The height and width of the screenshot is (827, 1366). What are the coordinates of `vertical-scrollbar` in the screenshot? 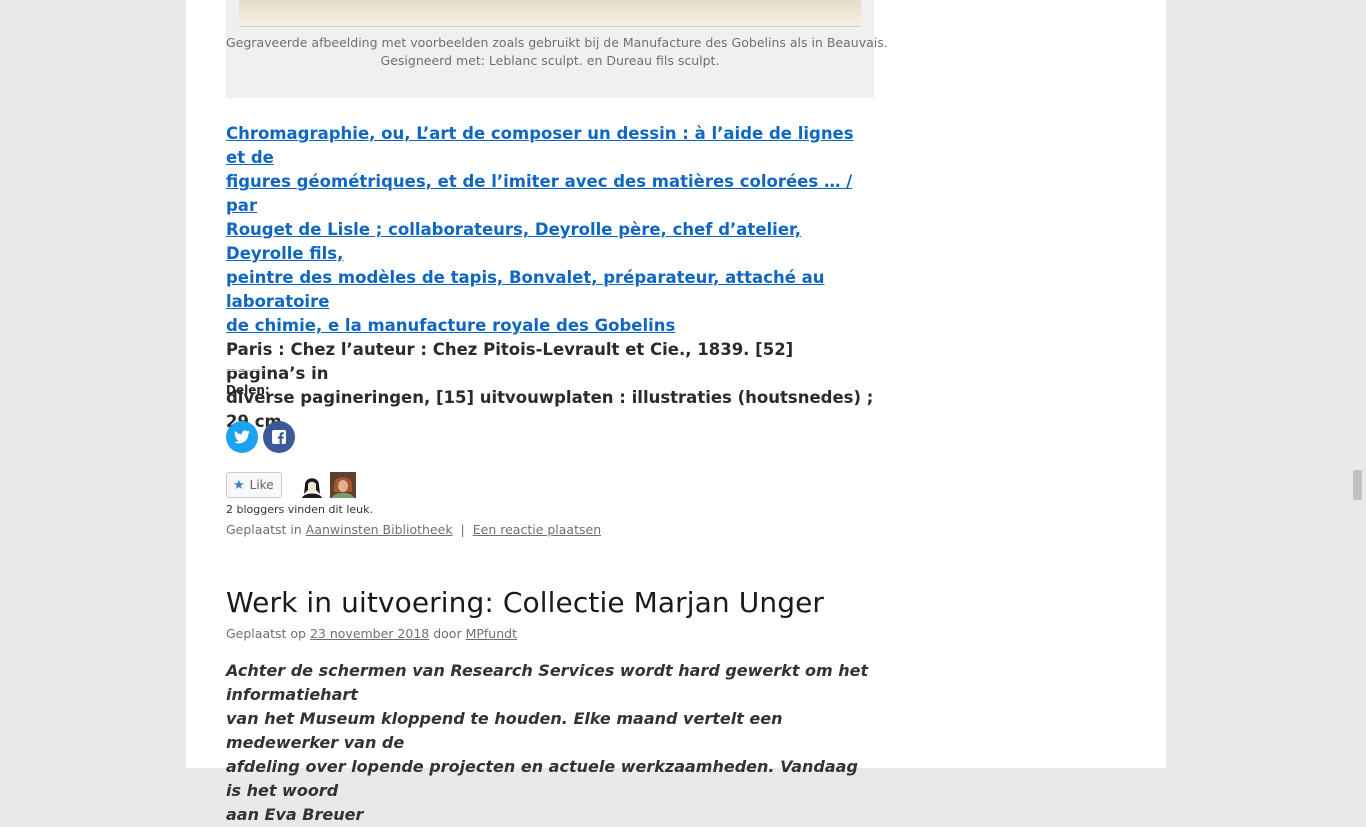 It's located at (1357, 384).